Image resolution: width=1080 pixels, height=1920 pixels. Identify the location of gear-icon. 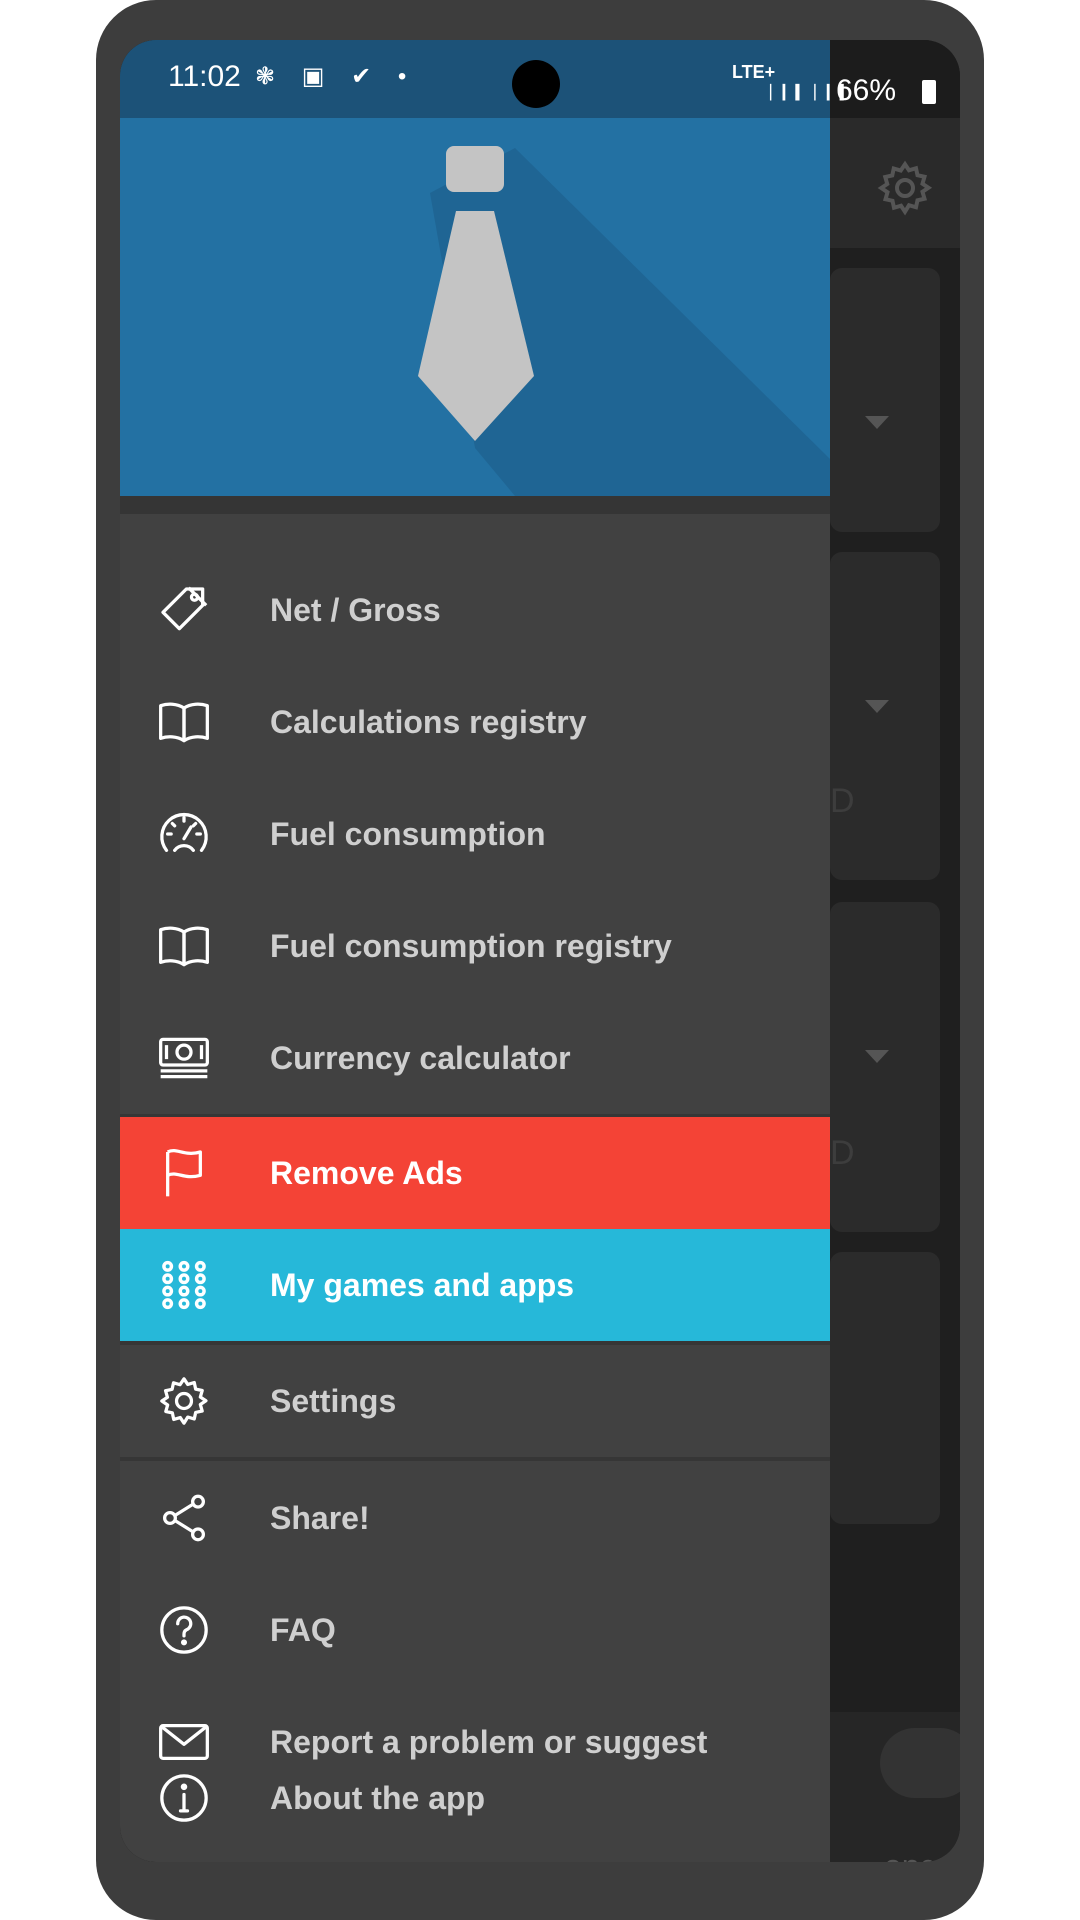
(184, 1401).